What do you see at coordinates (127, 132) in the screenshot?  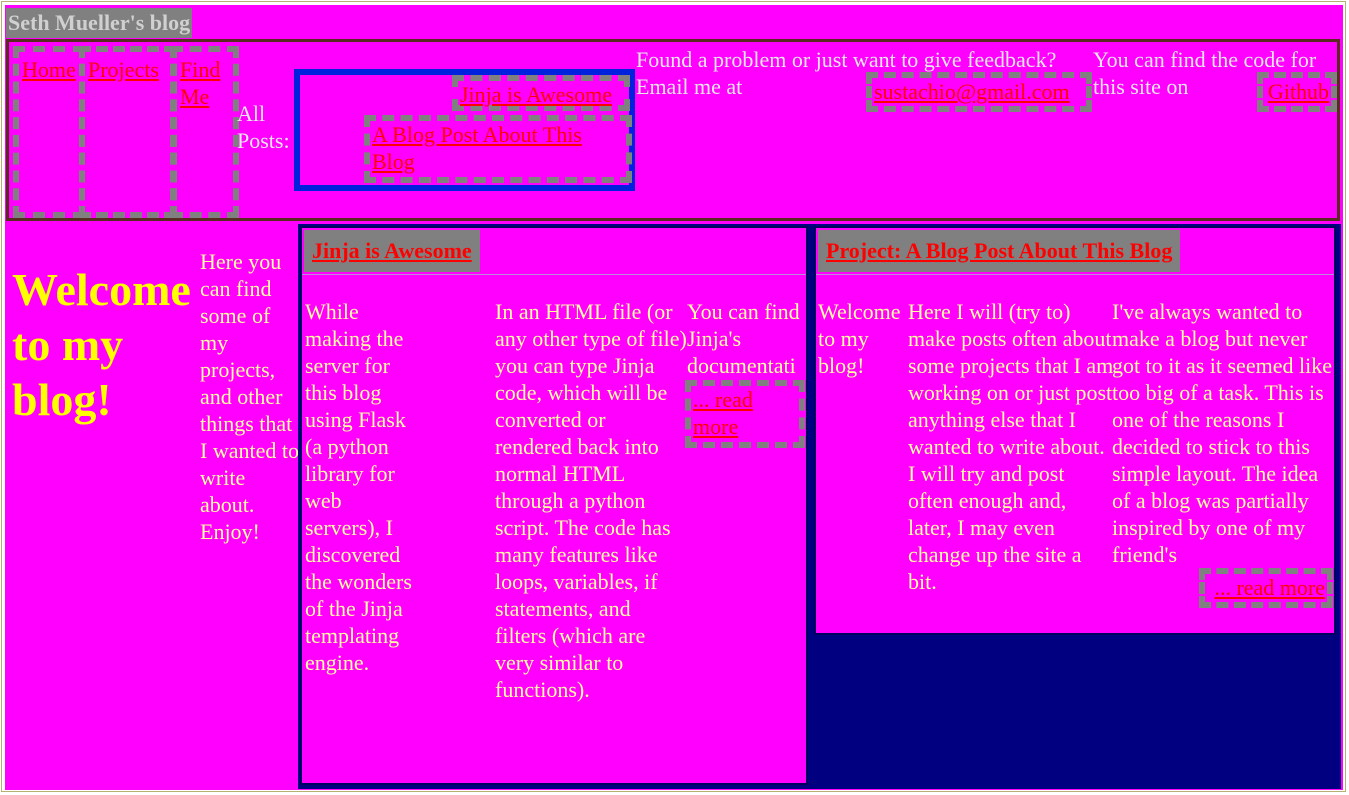 I see `nav-projects-box: Projects` at bounding box center [127, 132].